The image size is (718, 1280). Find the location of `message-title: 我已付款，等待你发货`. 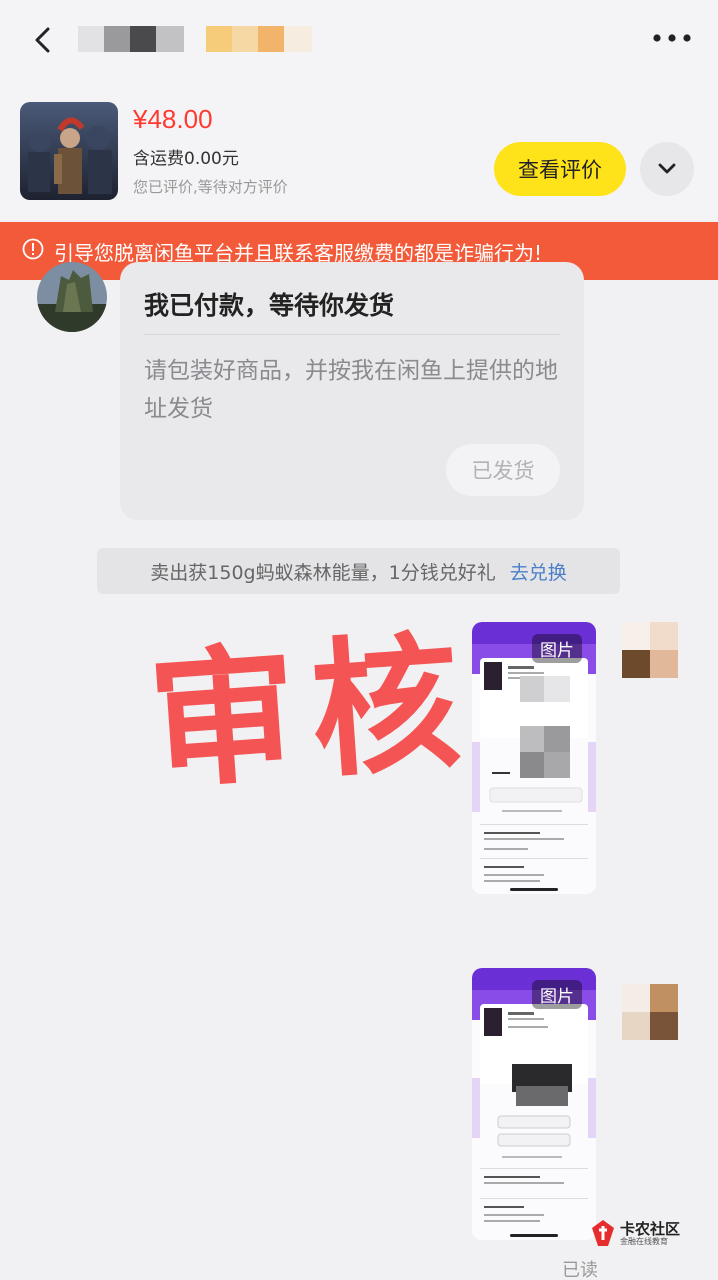

message-title: 我已付款，等待你发货 is located at coordinates (269, 305).